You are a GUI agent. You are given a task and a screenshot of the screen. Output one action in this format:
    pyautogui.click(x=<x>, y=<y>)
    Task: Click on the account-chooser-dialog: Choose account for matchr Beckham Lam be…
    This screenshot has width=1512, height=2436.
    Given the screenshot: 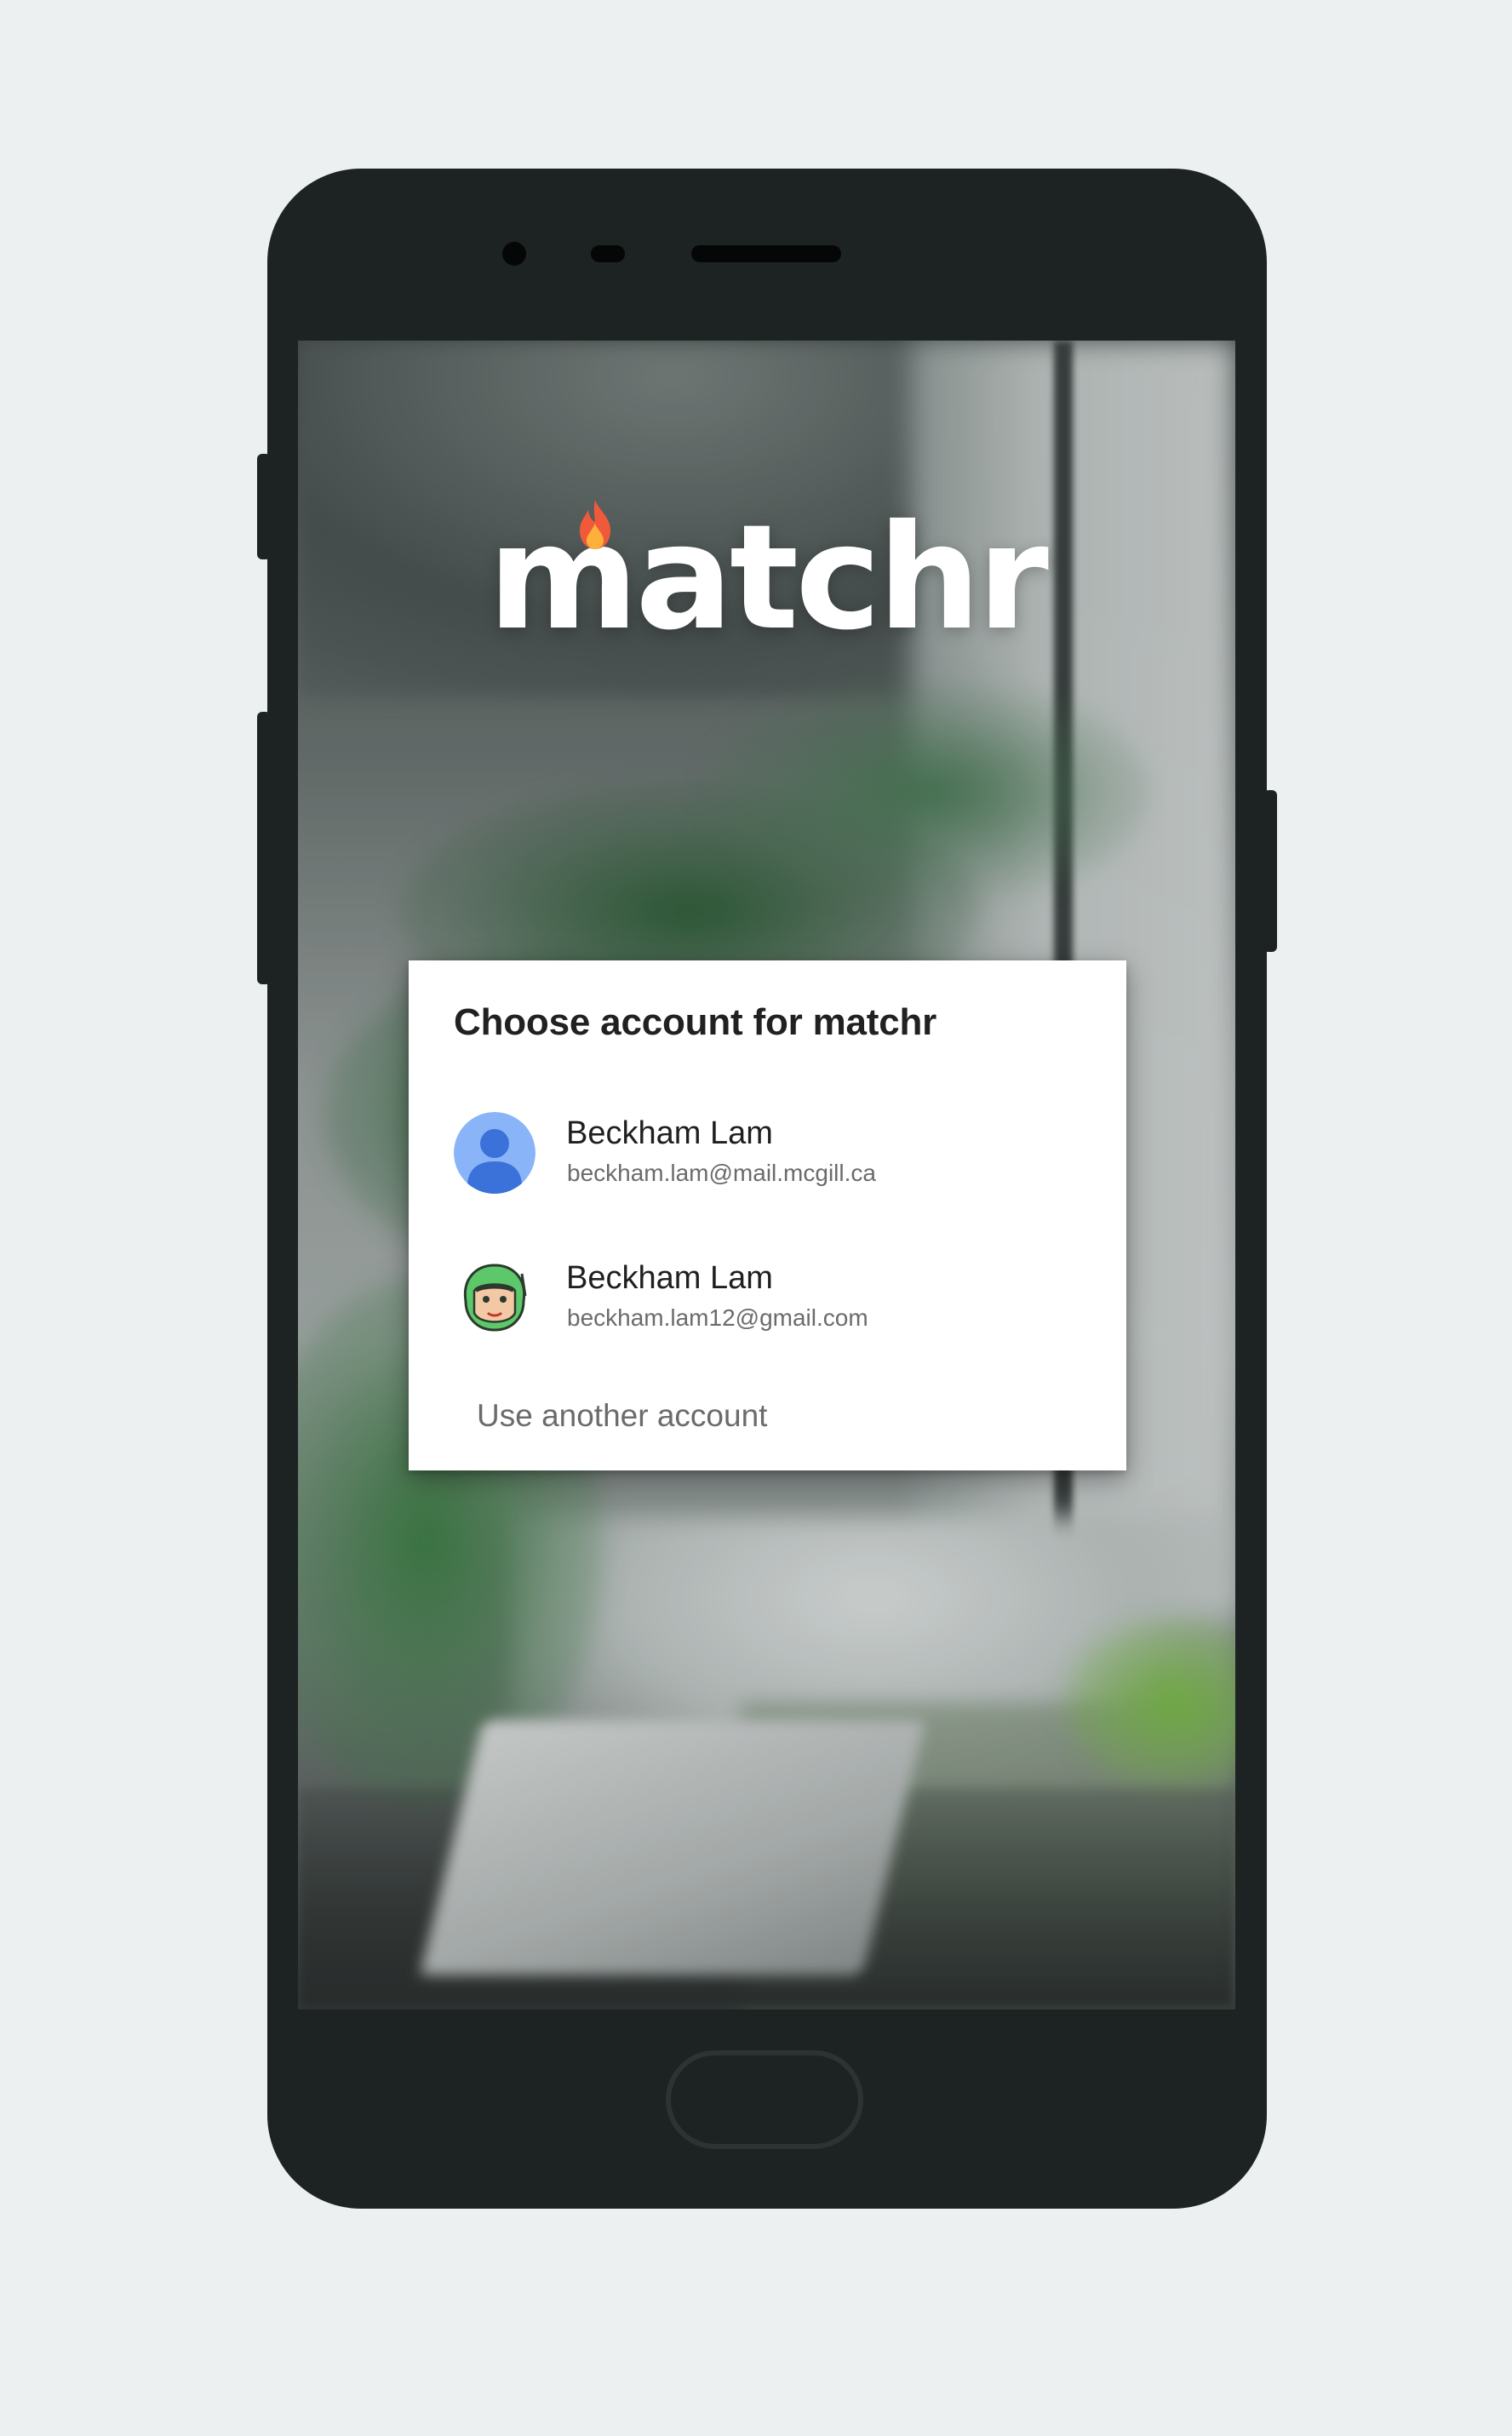 What is the action you would take?
    pyautogui.click(x=767, y=1215)
    